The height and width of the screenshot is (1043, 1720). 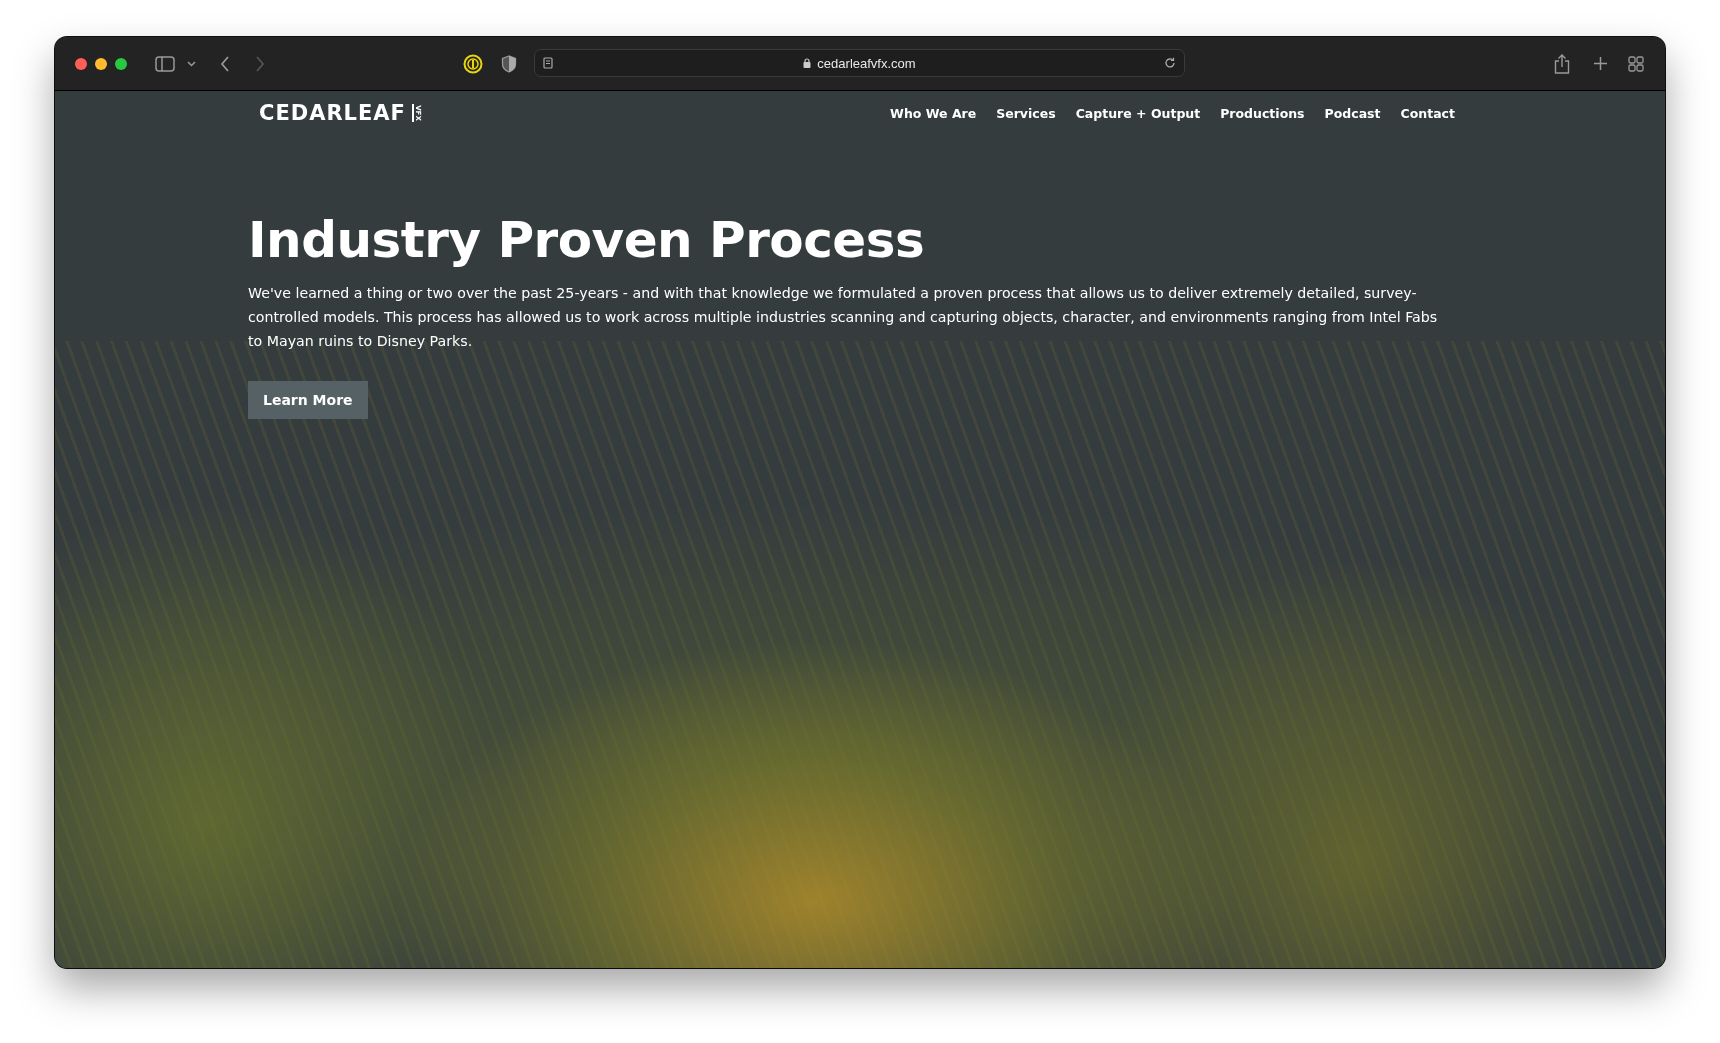 What do you see at coordinates (548, 63) in the screenshot?
I see `reader-icon` at bounding box center [548, 63].